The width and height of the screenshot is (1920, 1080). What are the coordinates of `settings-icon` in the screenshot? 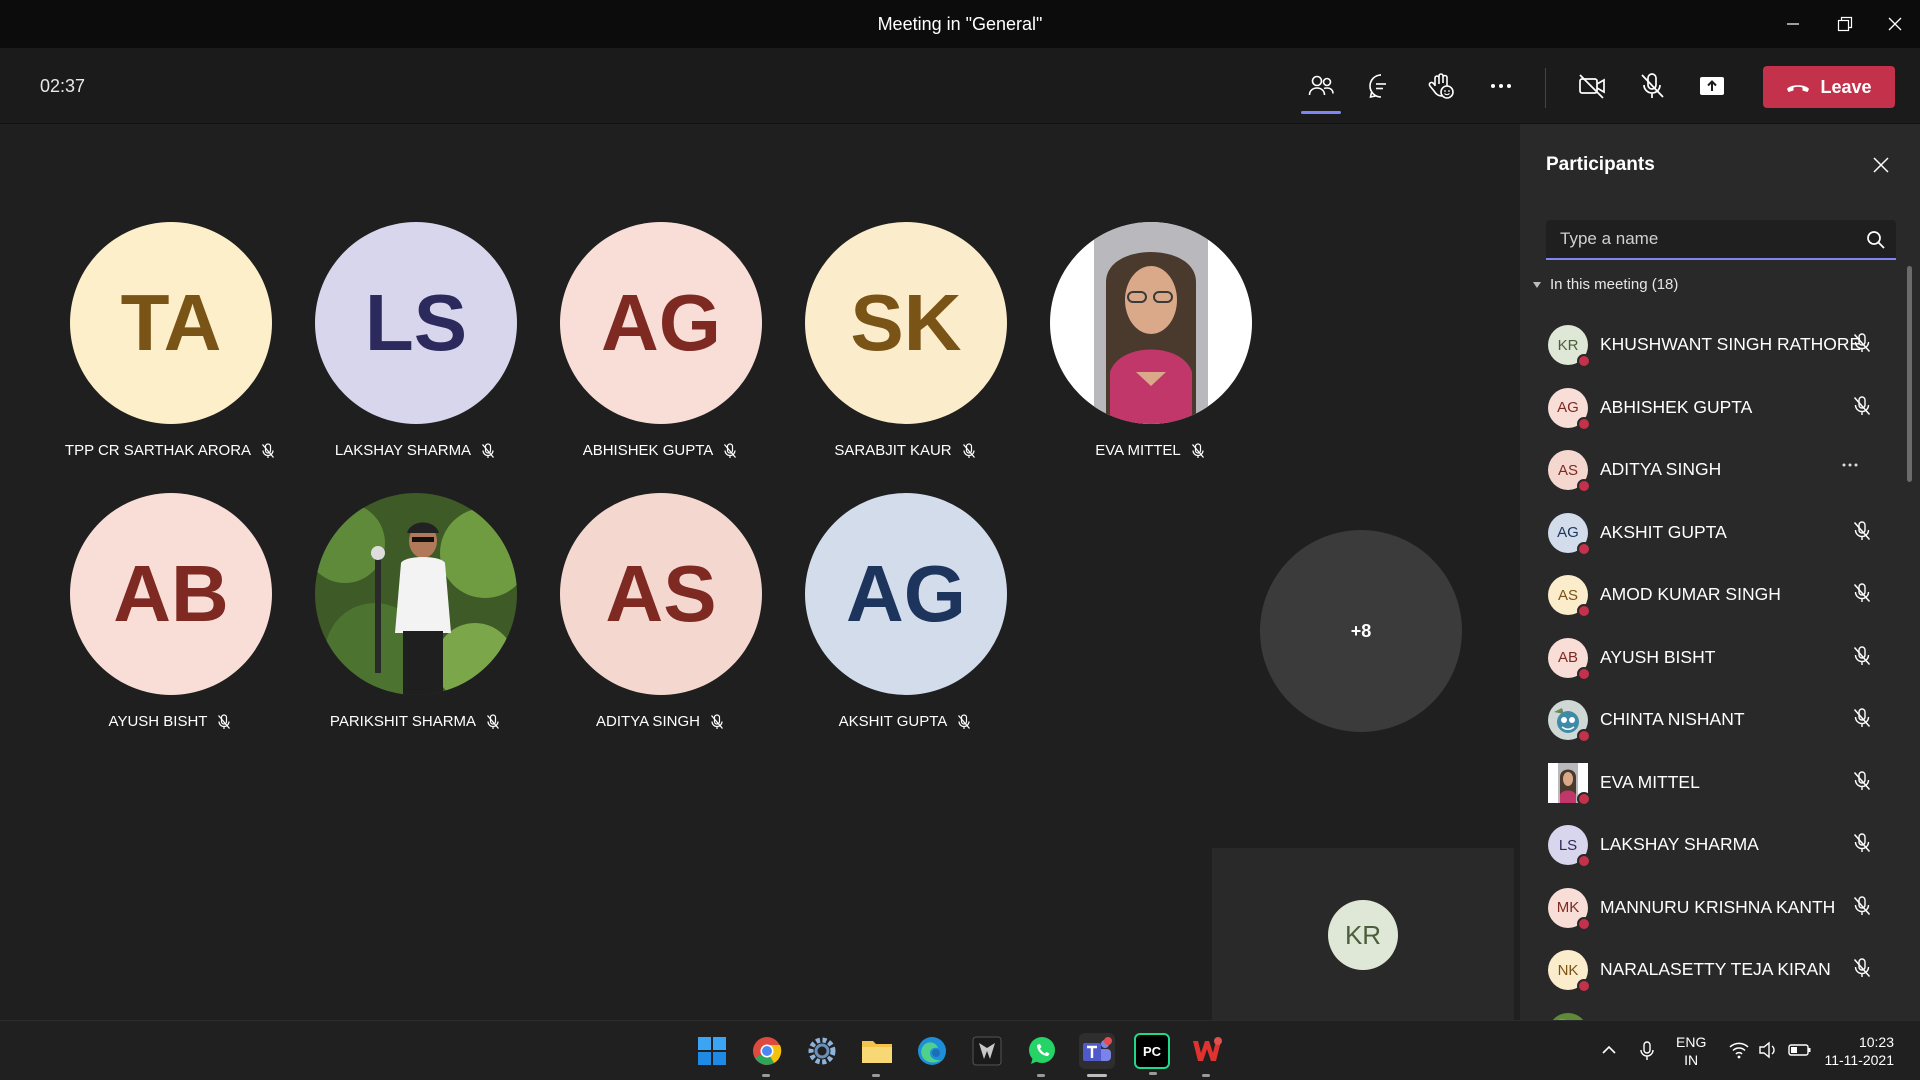 It's located at (822, 1051).